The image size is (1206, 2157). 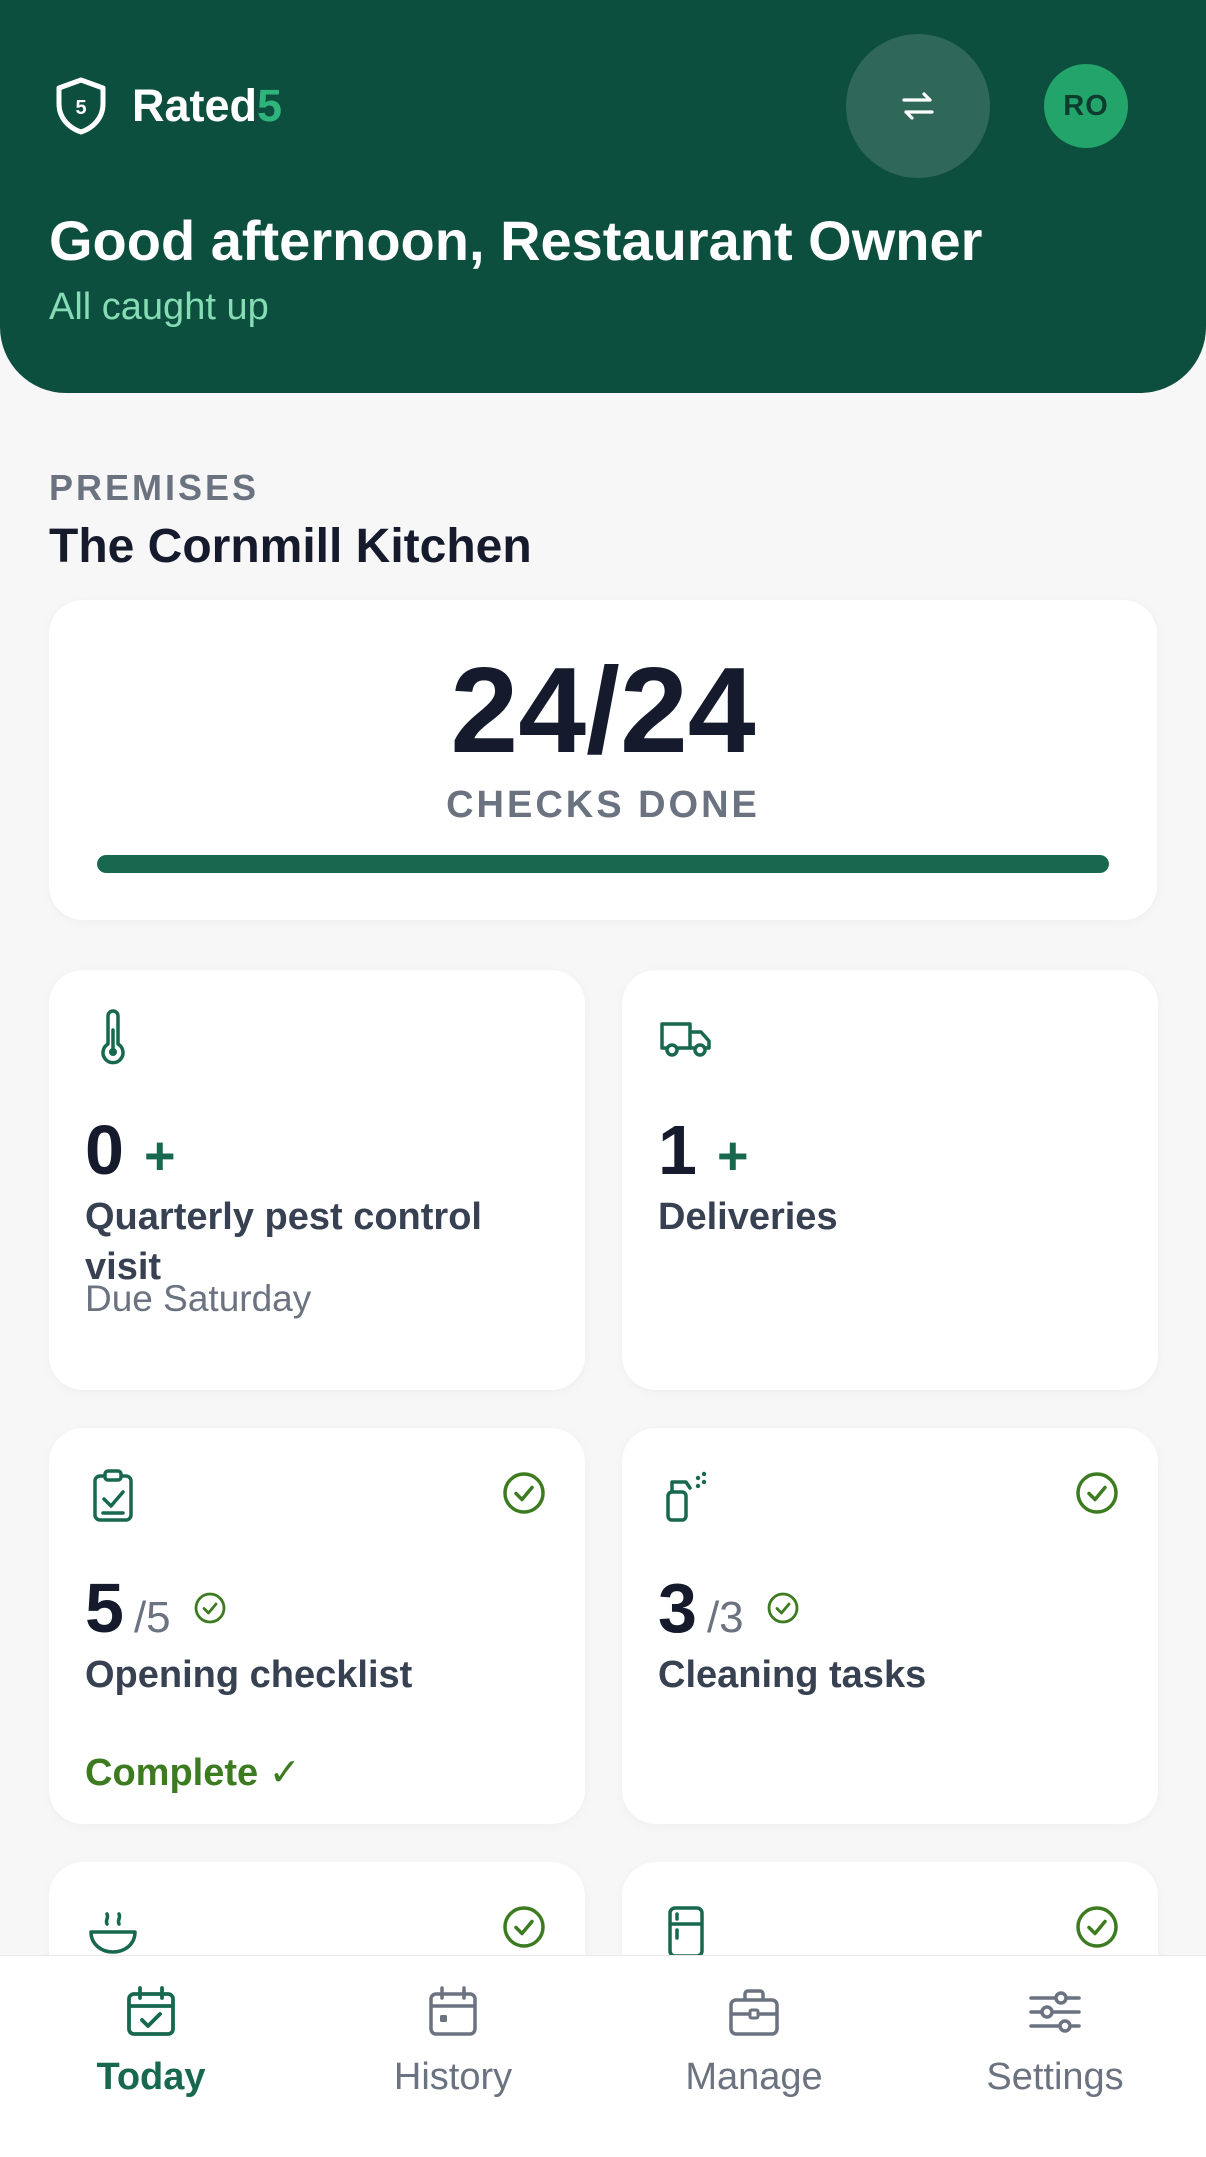 What do you see at coordinates (686, 1932) in the screenshot?
I see `fridge-icon` at bounding box center [686, 1932].